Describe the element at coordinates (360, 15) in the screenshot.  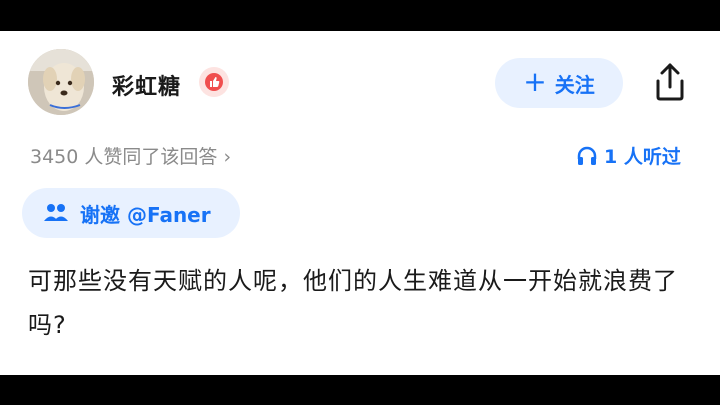
I see `letterbox-top` at that location.